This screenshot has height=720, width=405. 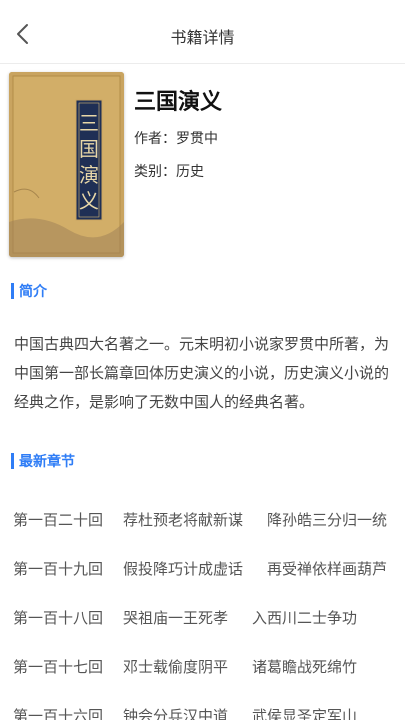 I want to click on chapters-heading: 最新章节, so click(x=43, y=461).